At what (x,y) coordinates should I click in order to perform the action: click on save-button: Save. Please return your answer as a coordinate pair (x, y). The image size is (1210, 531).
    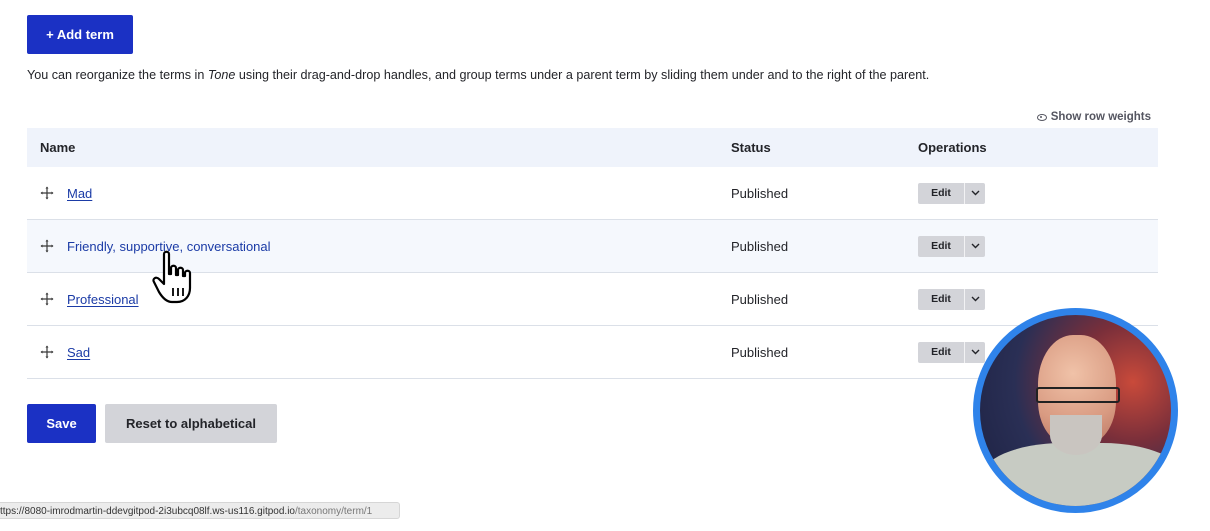
    Looking at the image, I should click on (61, 423).